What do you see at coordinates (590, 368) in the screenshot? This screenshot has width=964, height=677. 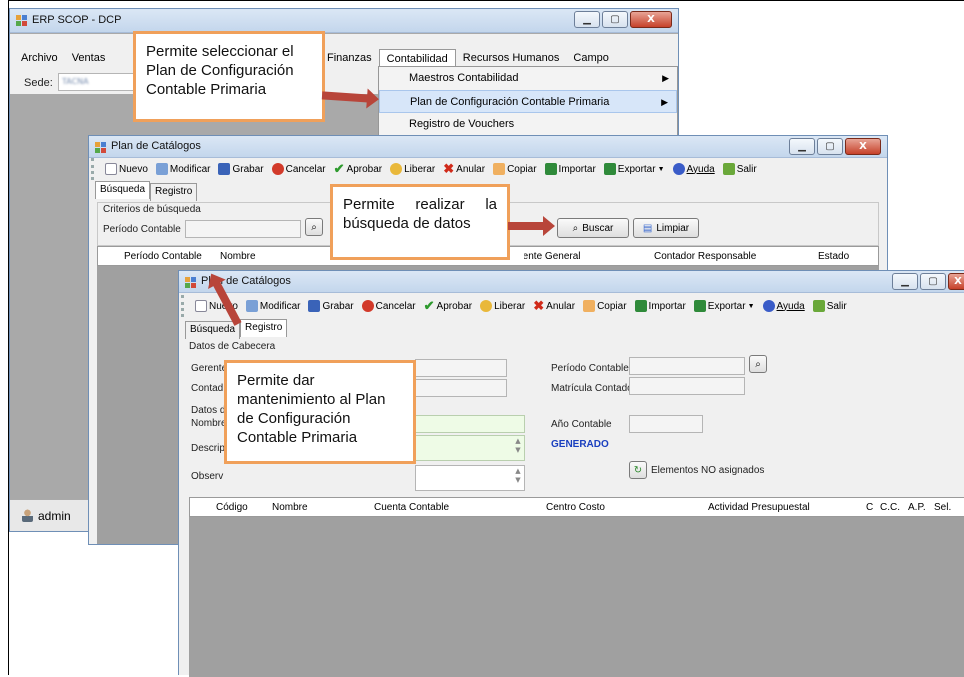 I see `periodo-label: Período Contable` at bounding box center [590, 368].